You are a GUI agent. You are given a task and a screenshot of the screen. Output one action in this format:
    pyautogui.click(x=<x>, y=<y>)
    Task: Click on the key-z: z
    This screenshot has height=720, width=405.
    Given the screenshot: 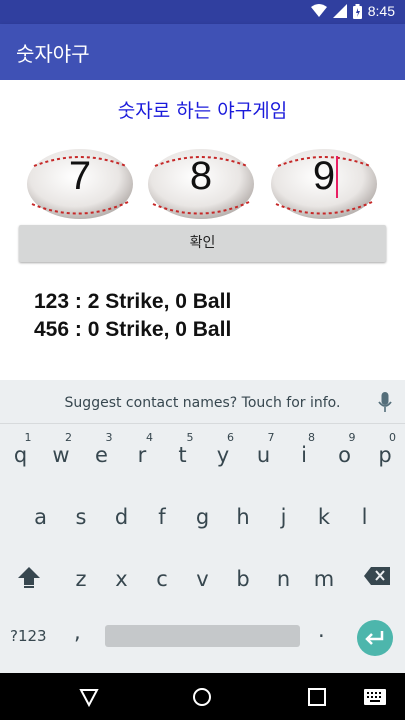 What is the action you would take?
    pyautogui.click(x=81, y=577)
    